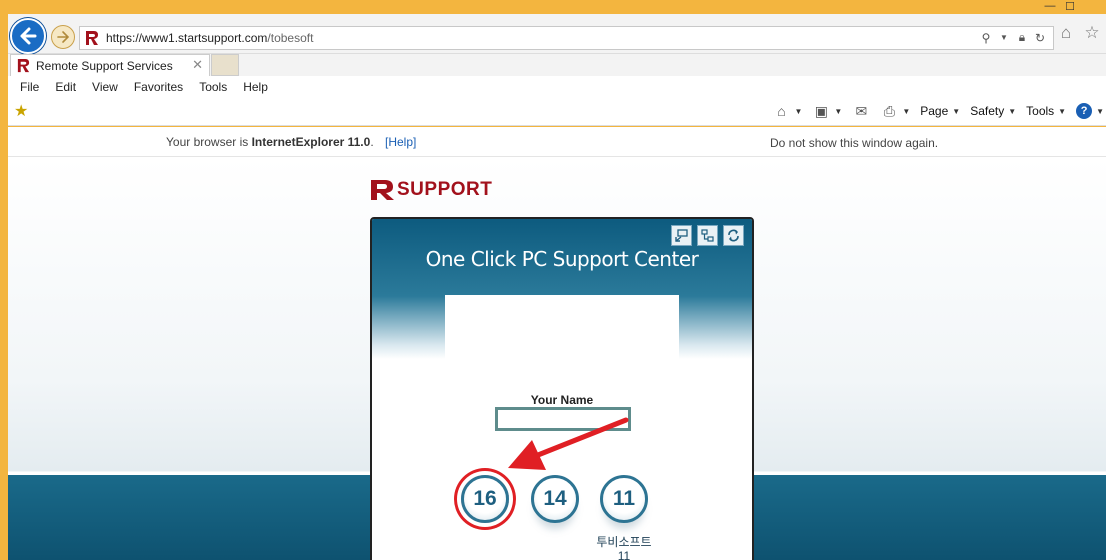 The width and height of the screenshot is (1106, 560). What do you see at coordinates (1022, 37) in the screenshot?
I see `lock-icon: 🔒︎` at bounding box center [1022, 37].